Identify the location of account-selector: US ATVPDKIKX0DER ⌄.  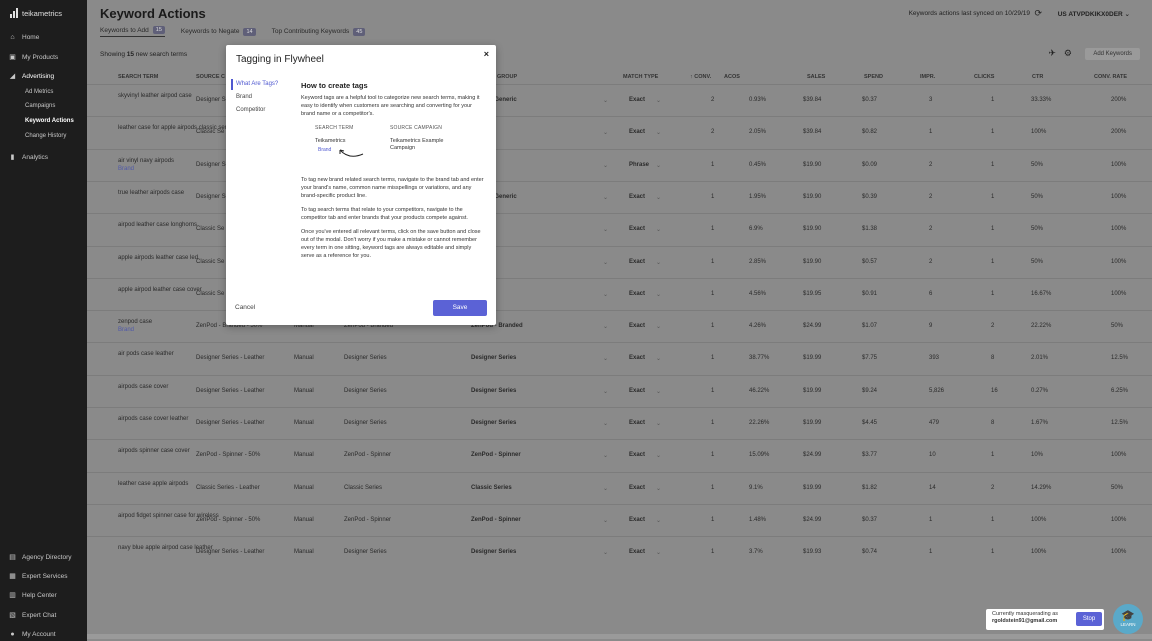
(1094, 14).